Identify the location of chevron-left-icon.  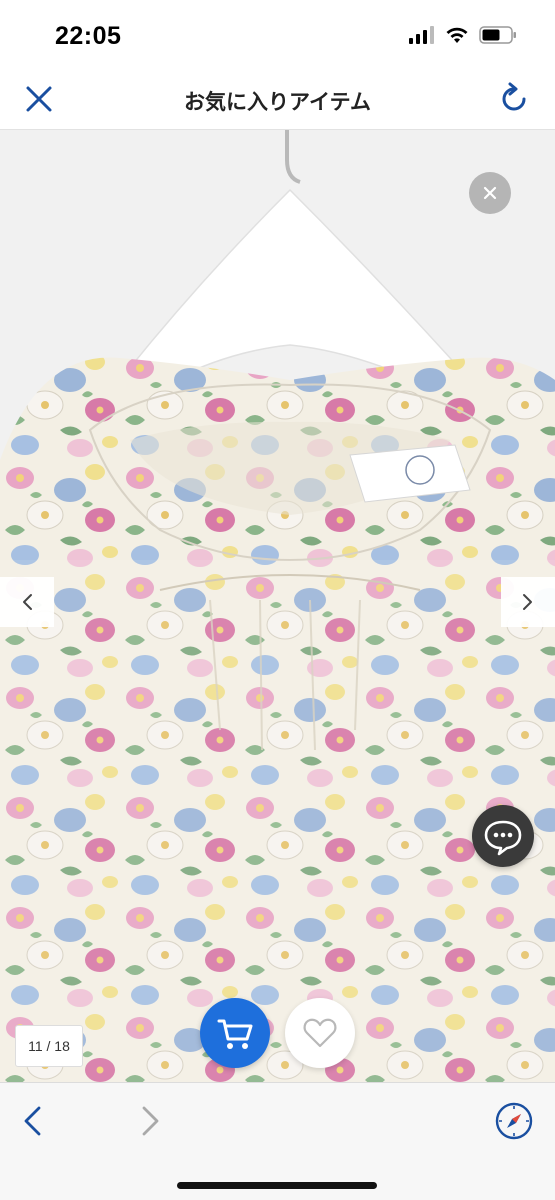
(27, 602).